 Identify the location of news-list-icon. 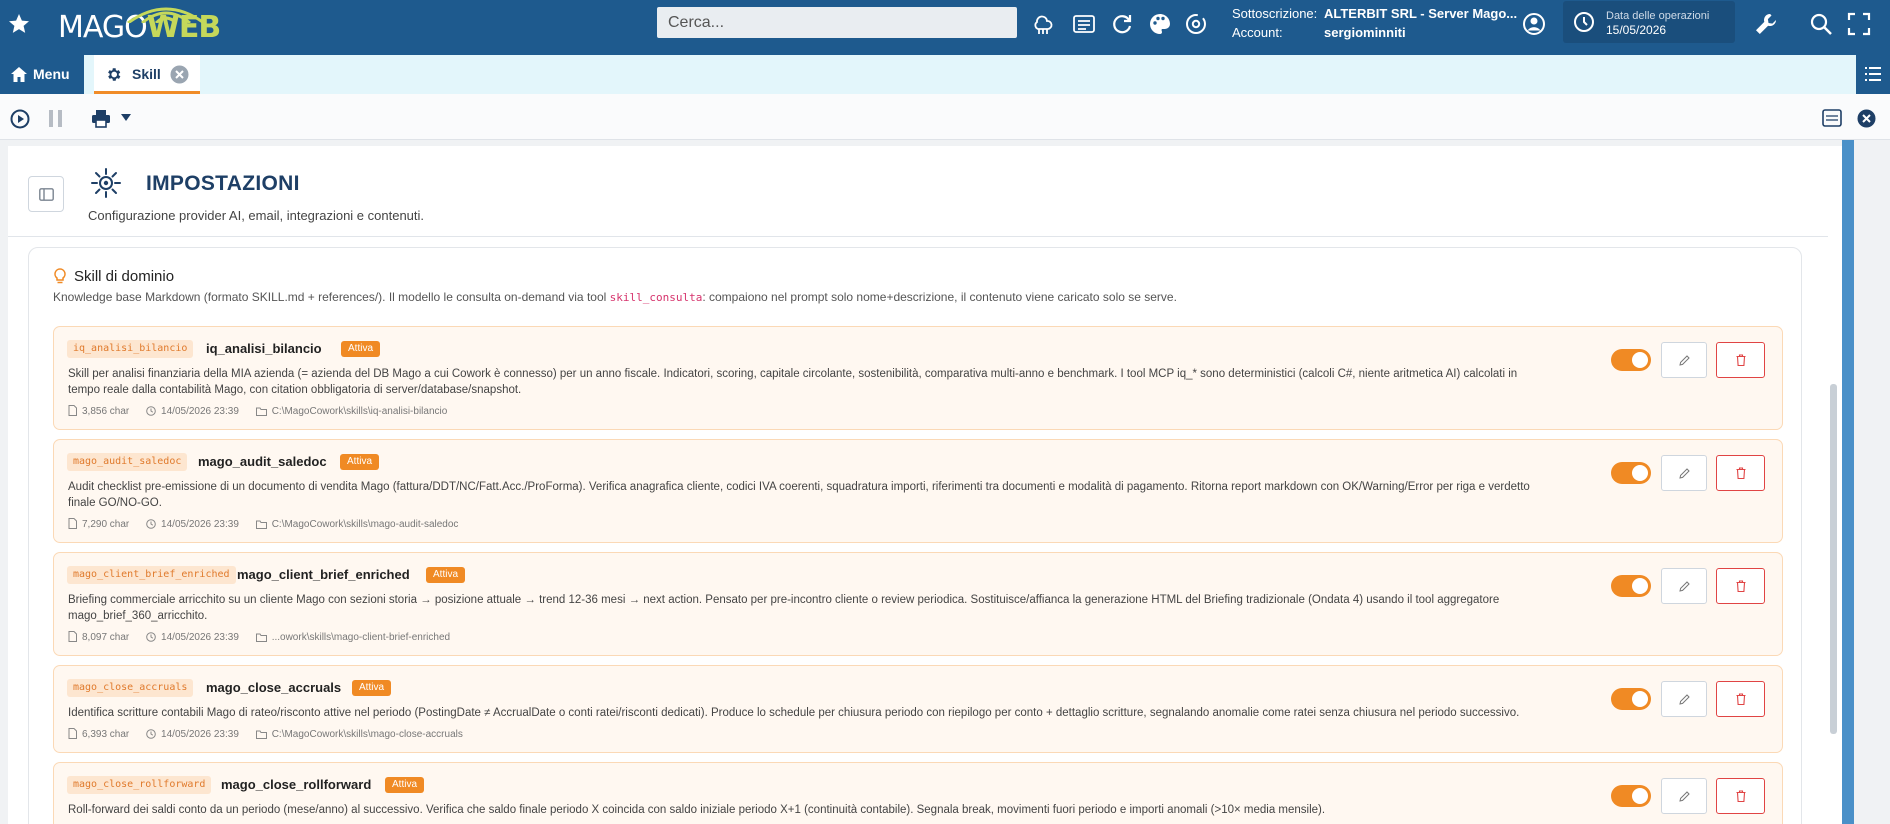
(1084, 24).